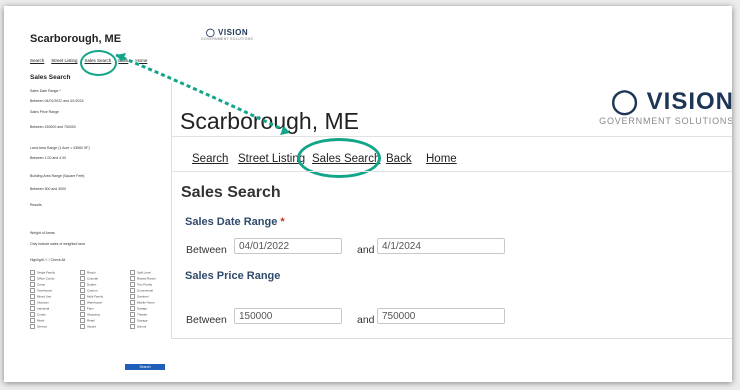  Describe the element at coordinates (55, 278) in the screenshot. I see `mini-checkbox-item: Office Condo` at that location.